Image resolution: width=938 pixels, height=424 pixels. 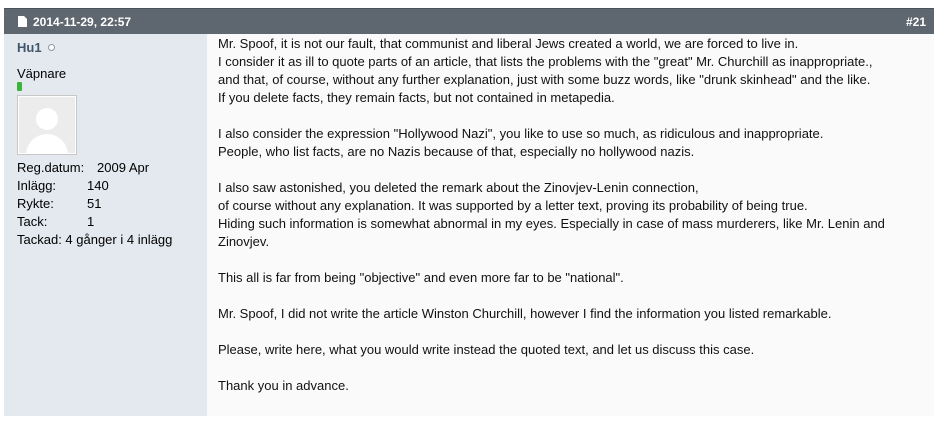 What do you see at coordinates (29, 47) in the screenshot?
I see `username-link: Hu1` at bounding box center [29, 47].